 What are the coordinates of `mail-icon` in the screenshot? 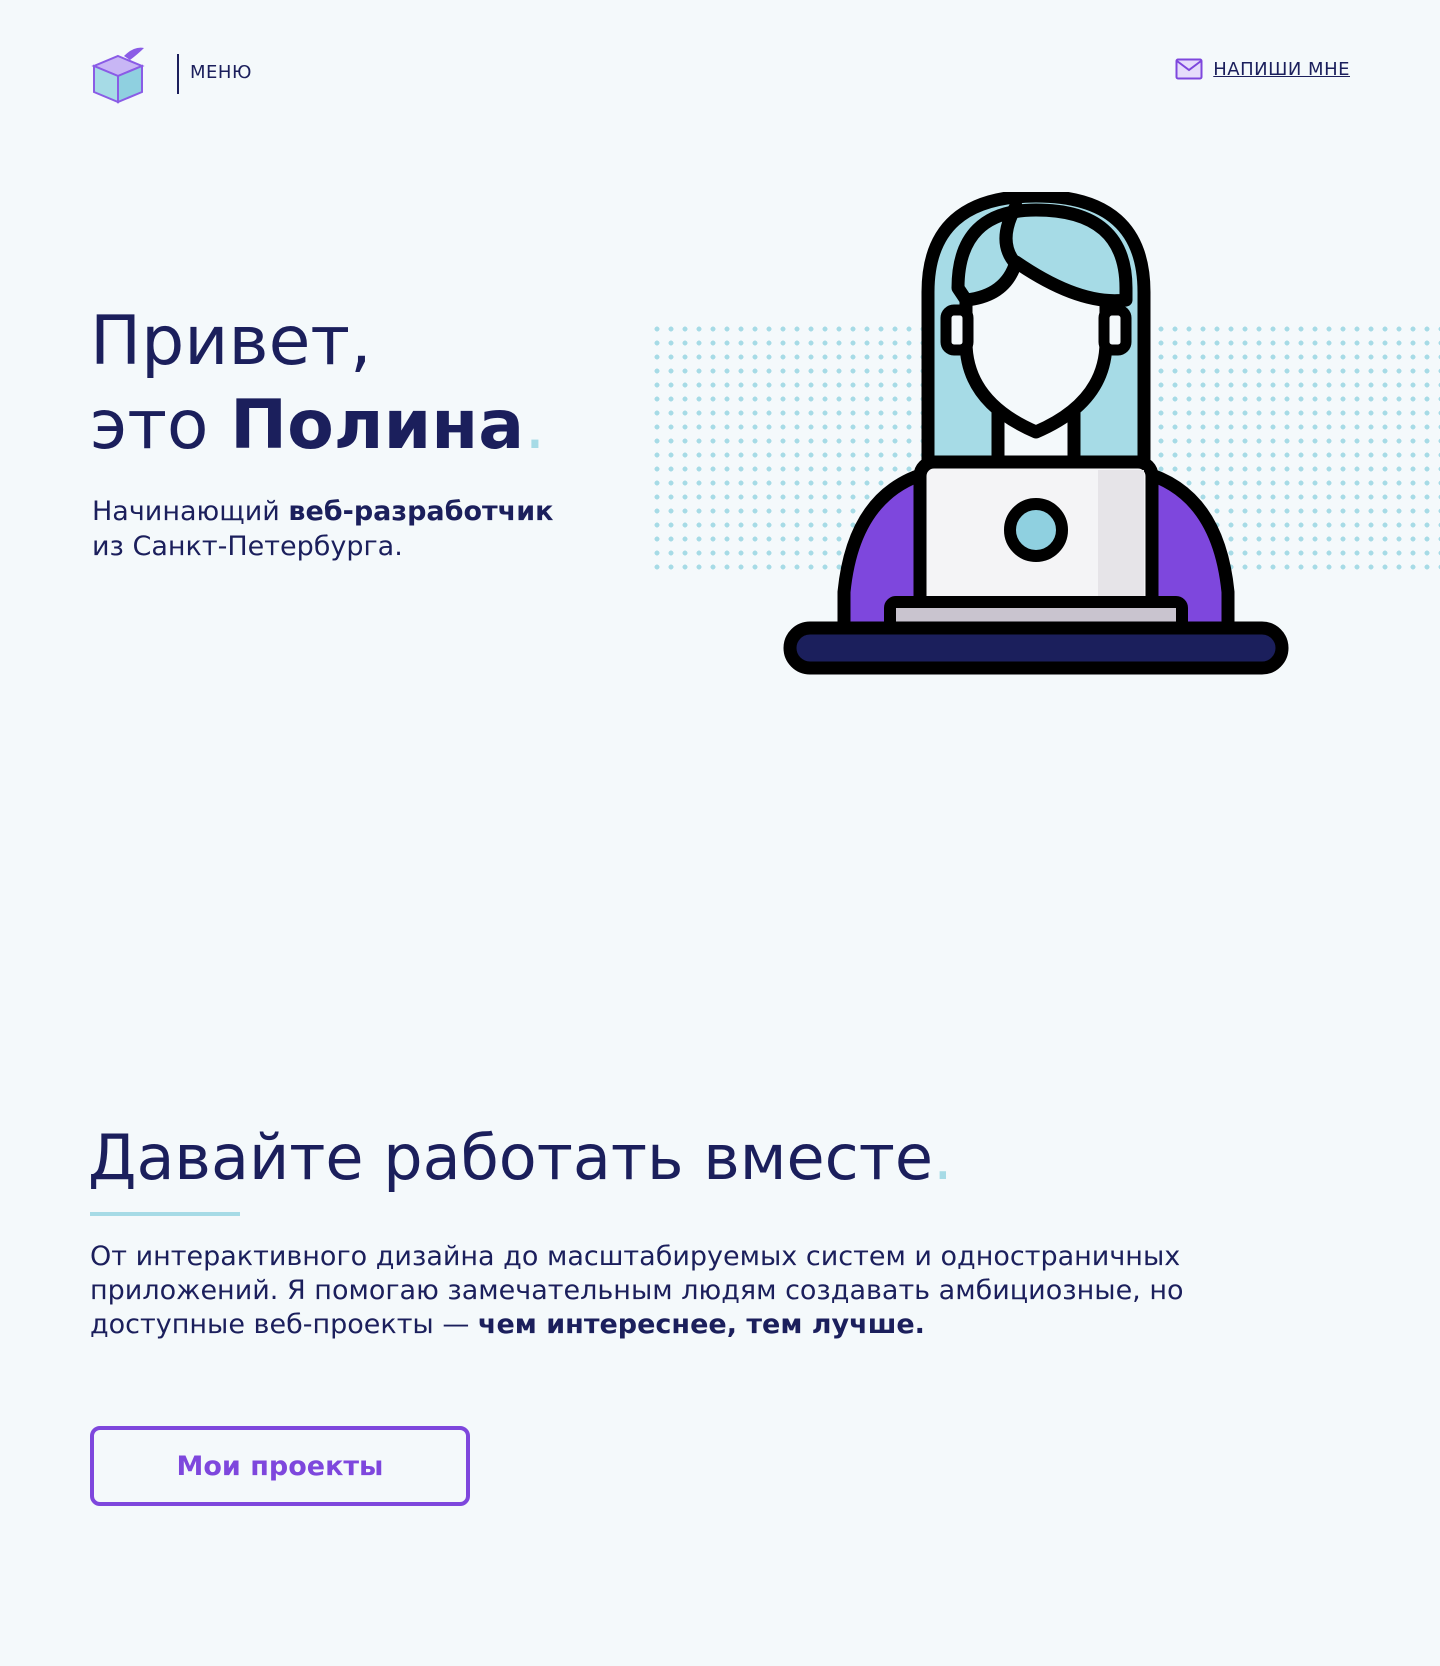 It's located at (1189, 69).